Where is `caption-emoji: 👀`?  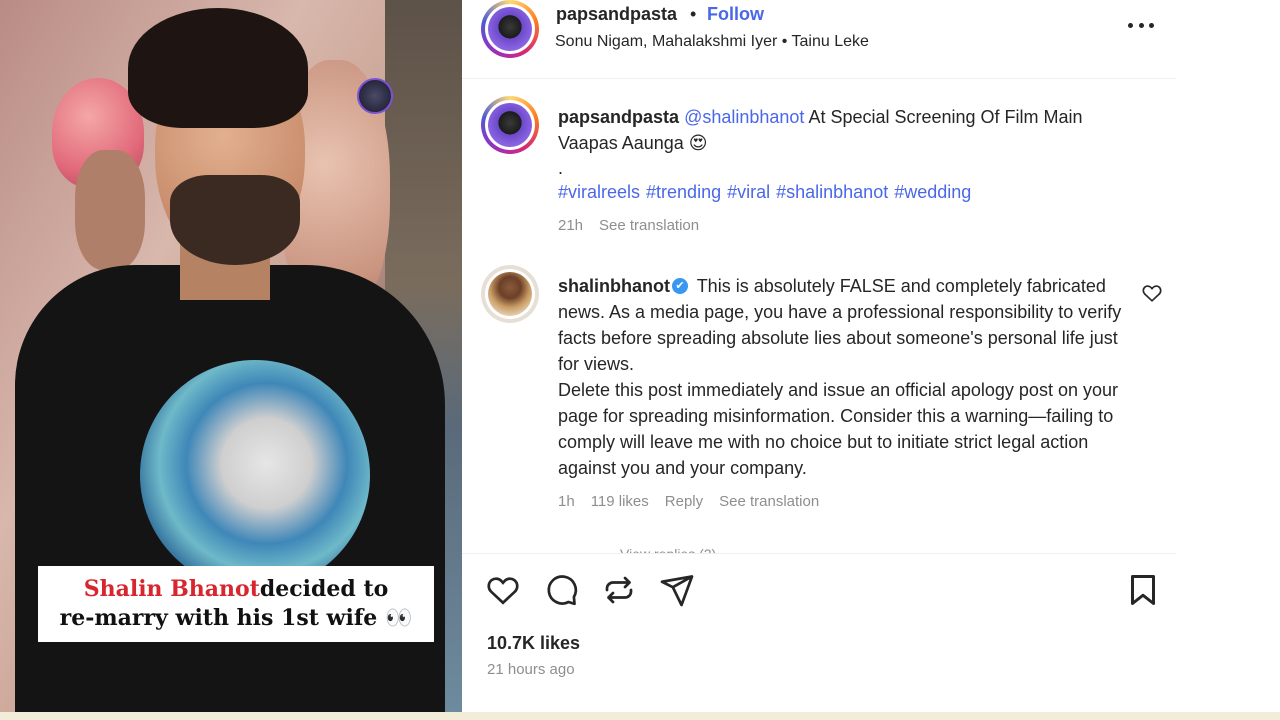
caption-emoji: 👀 is located at coordinates (398, 618).